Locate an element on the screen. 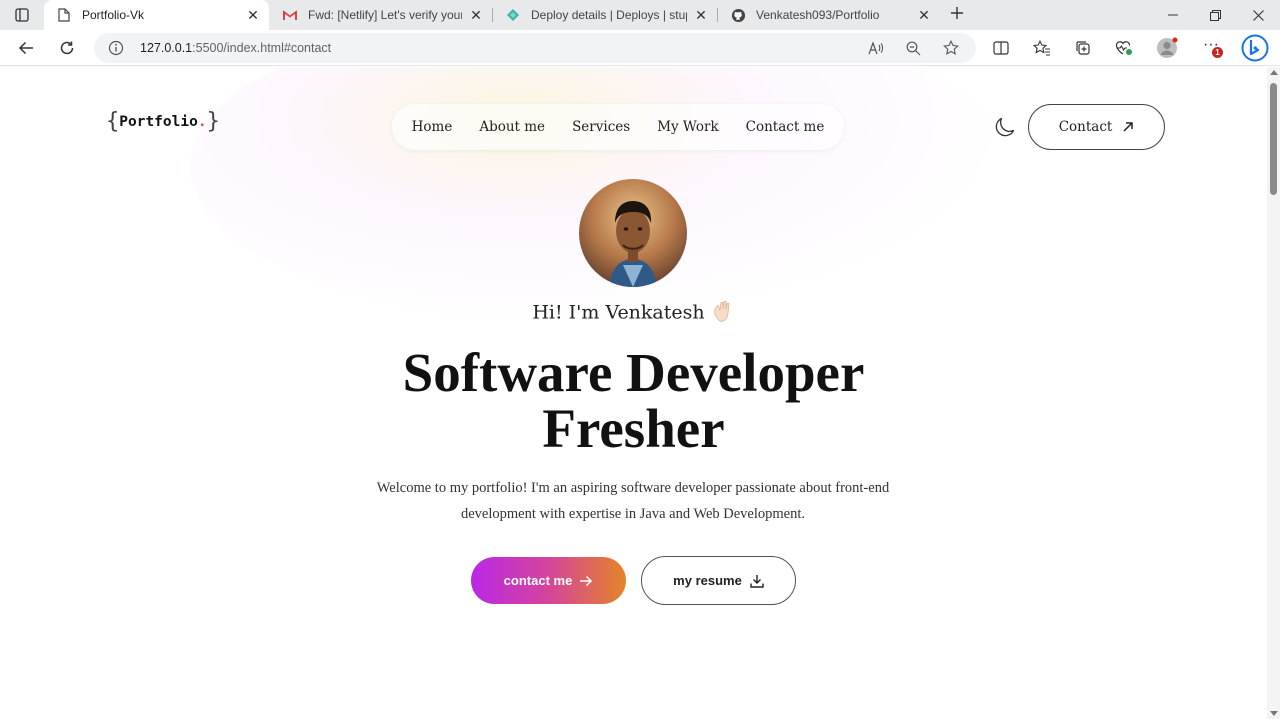  header-contact-button: Contact is located at coordinates (1096, 127).